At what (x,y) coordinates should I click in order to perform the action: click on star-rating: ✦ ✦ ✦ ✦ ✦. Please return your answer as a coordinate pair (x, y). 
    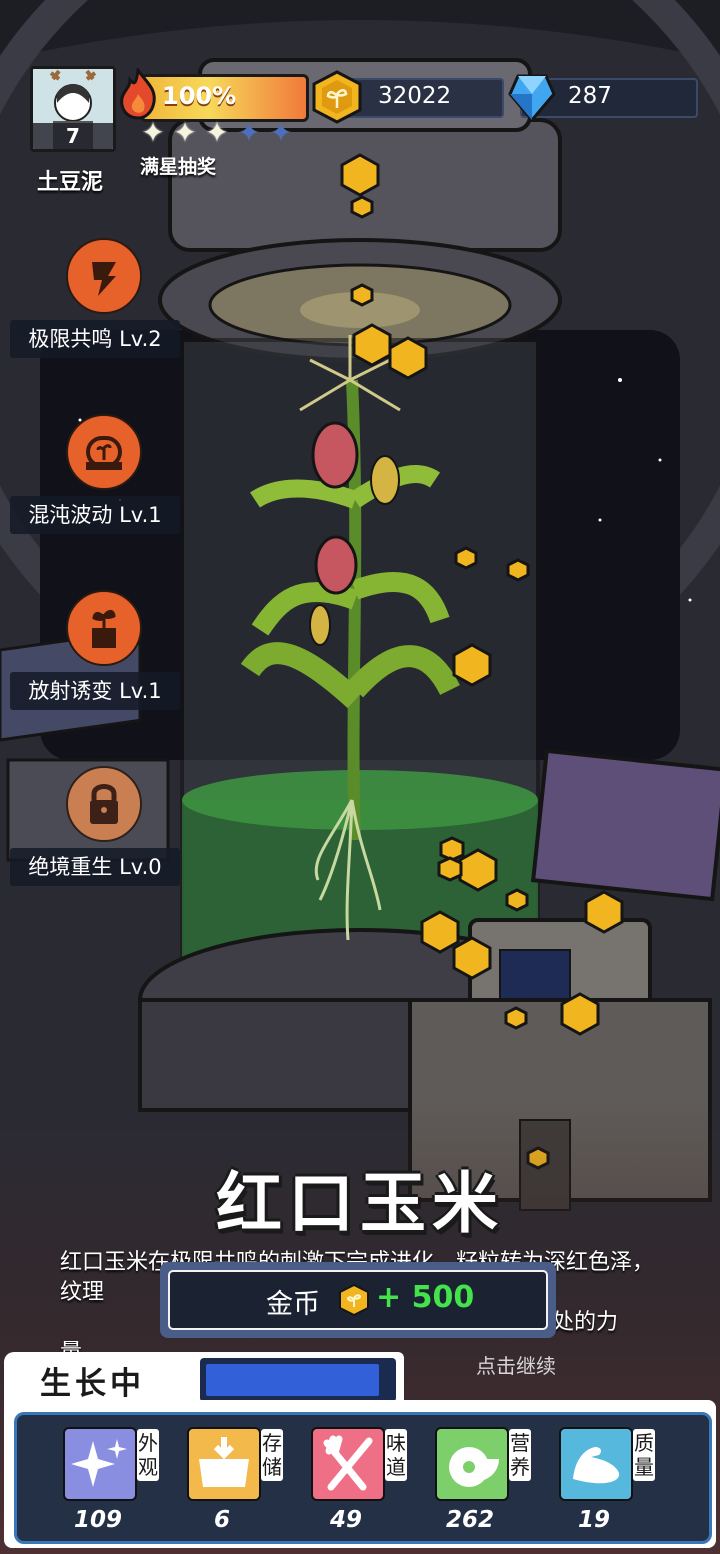
    Looking at the image, I should click on (220, 134).